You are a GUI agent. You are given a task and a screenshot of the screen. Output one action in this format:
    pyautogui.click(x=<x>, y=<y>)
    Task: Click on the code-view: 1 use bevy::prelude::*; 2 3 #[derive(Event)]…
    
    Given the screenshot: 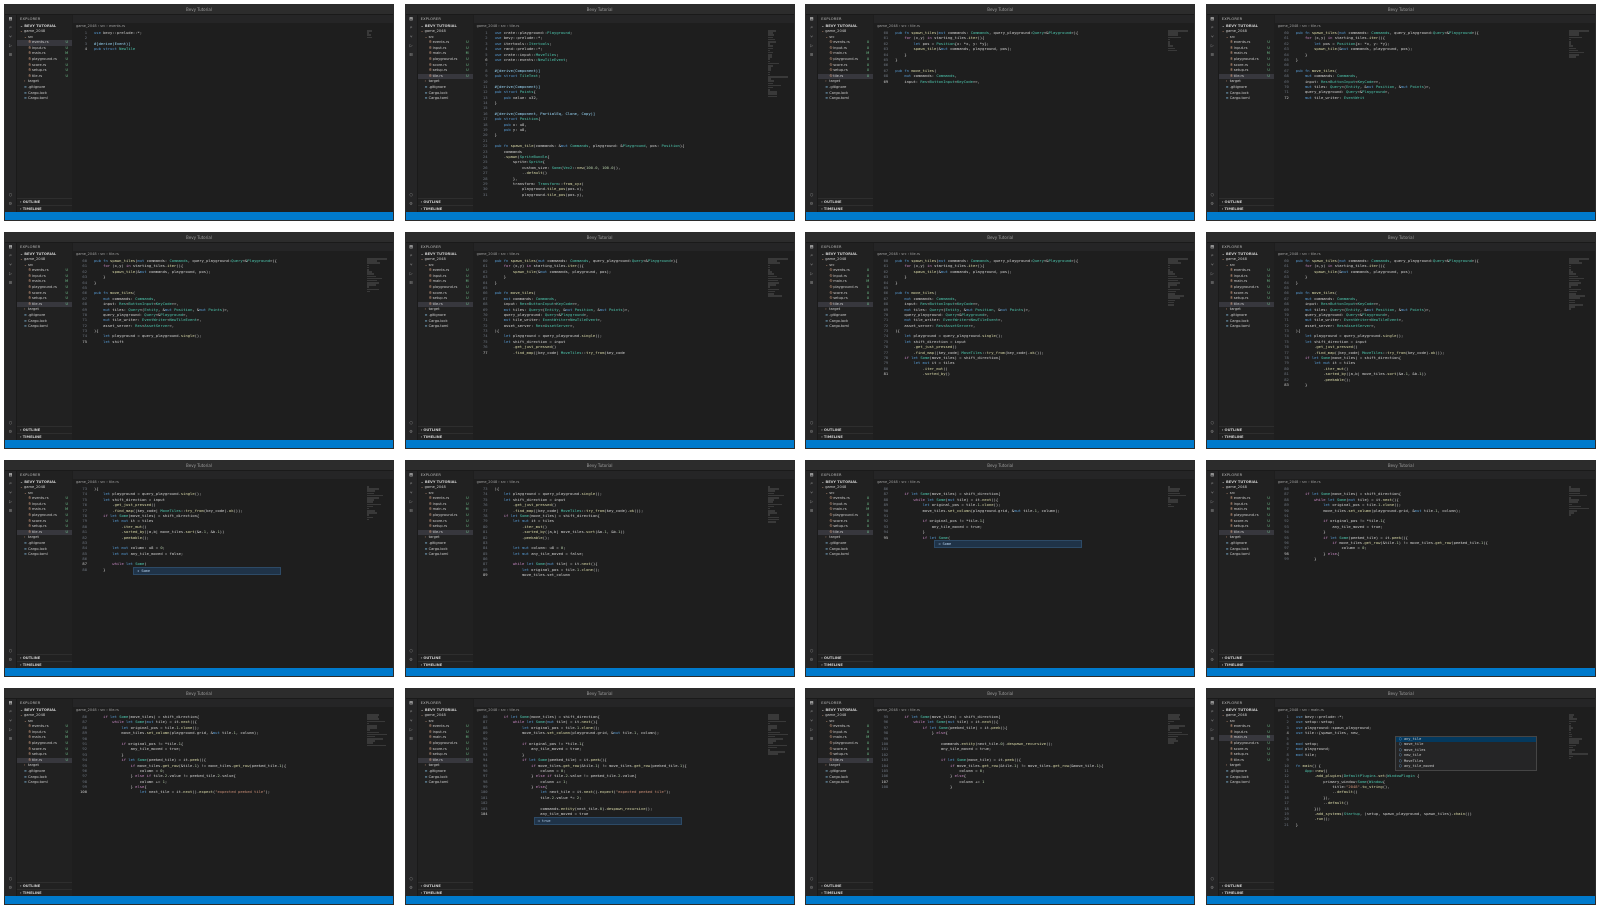 What is the action you would take?
    pyautogui.click(x=218, y=121)
    